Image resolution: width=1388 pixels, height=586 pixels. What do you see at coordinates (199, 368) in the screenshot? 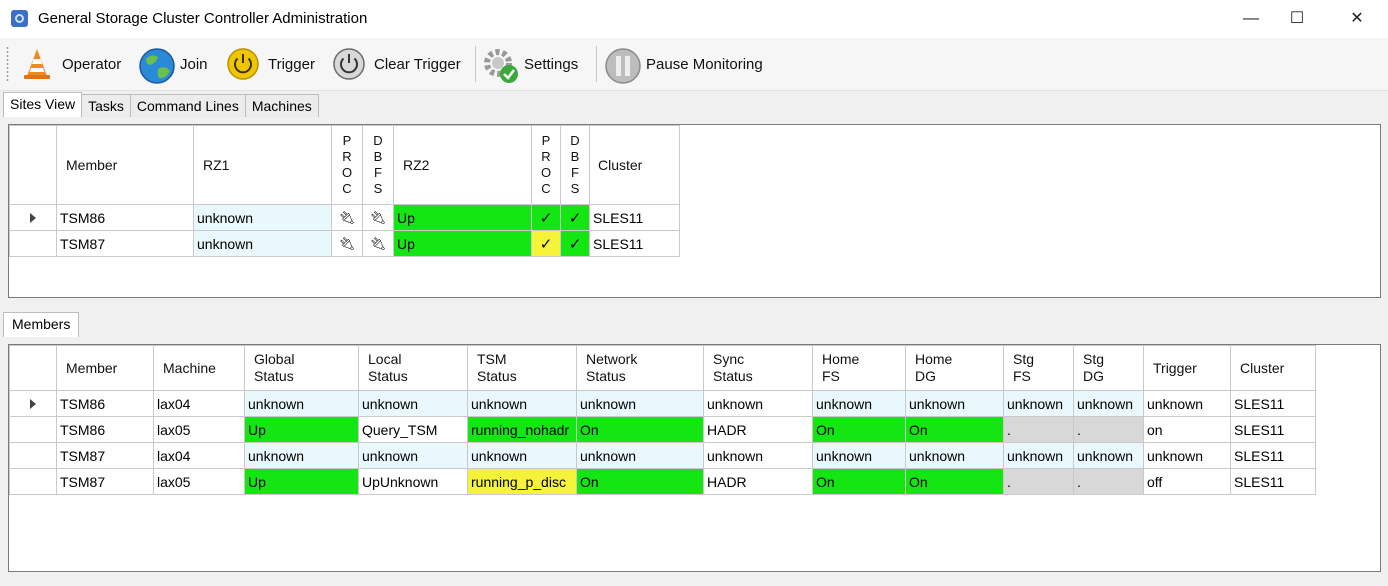
I see `column-header-machine: Machine` at bounding box center [199, 368].